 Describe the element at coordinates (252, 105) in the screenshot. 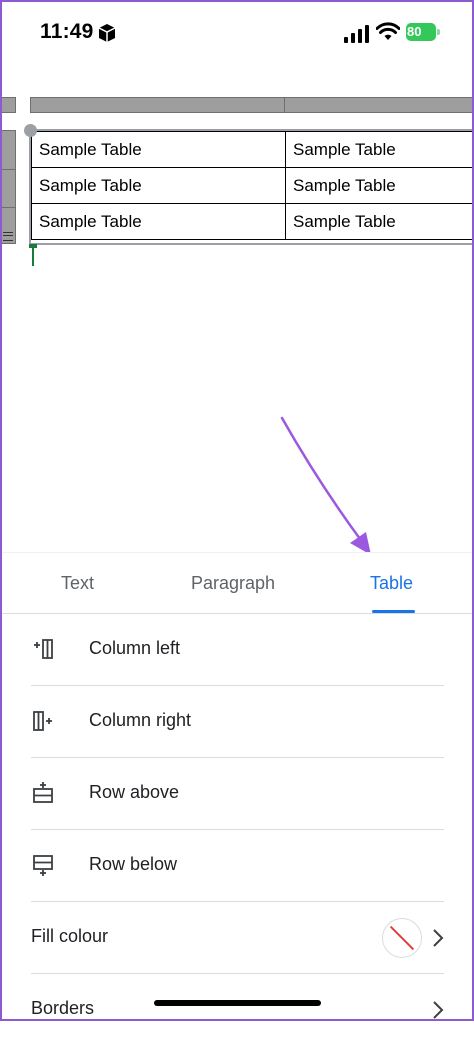

I see `column-ruler` at that location.